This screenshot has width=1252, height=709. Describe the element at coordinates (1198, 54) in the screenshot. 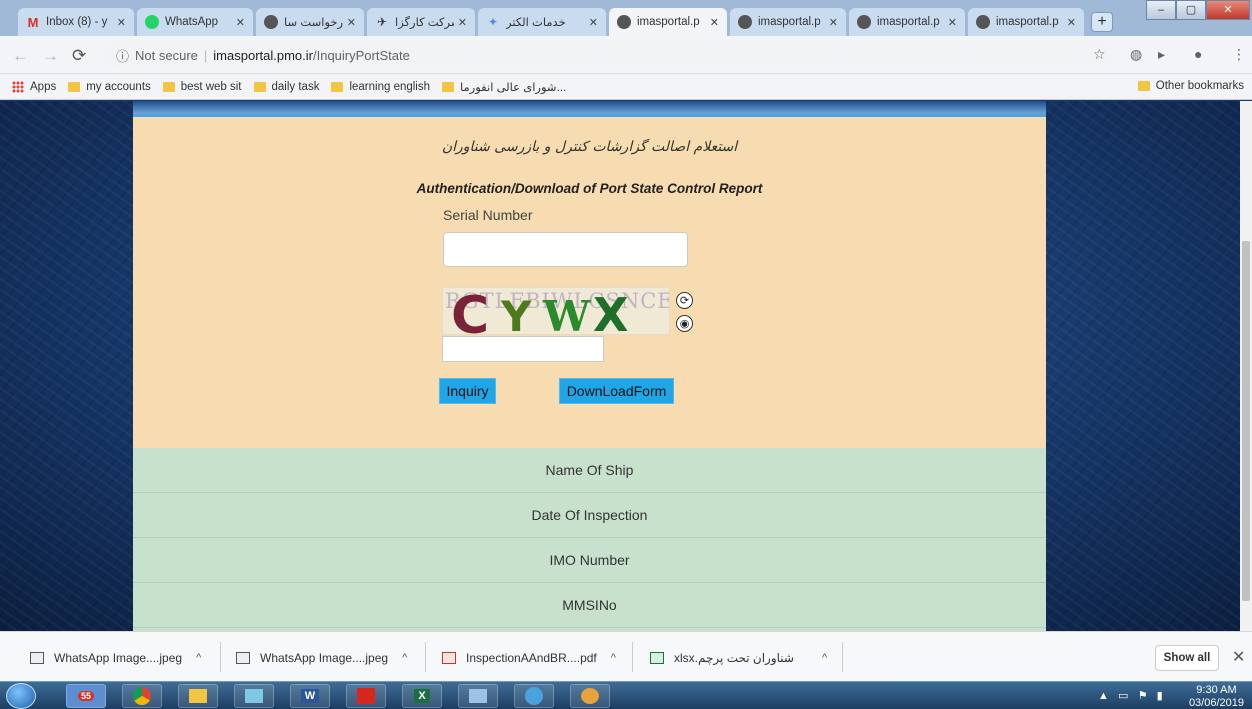

I see `profile-avatar: ●` at that location.